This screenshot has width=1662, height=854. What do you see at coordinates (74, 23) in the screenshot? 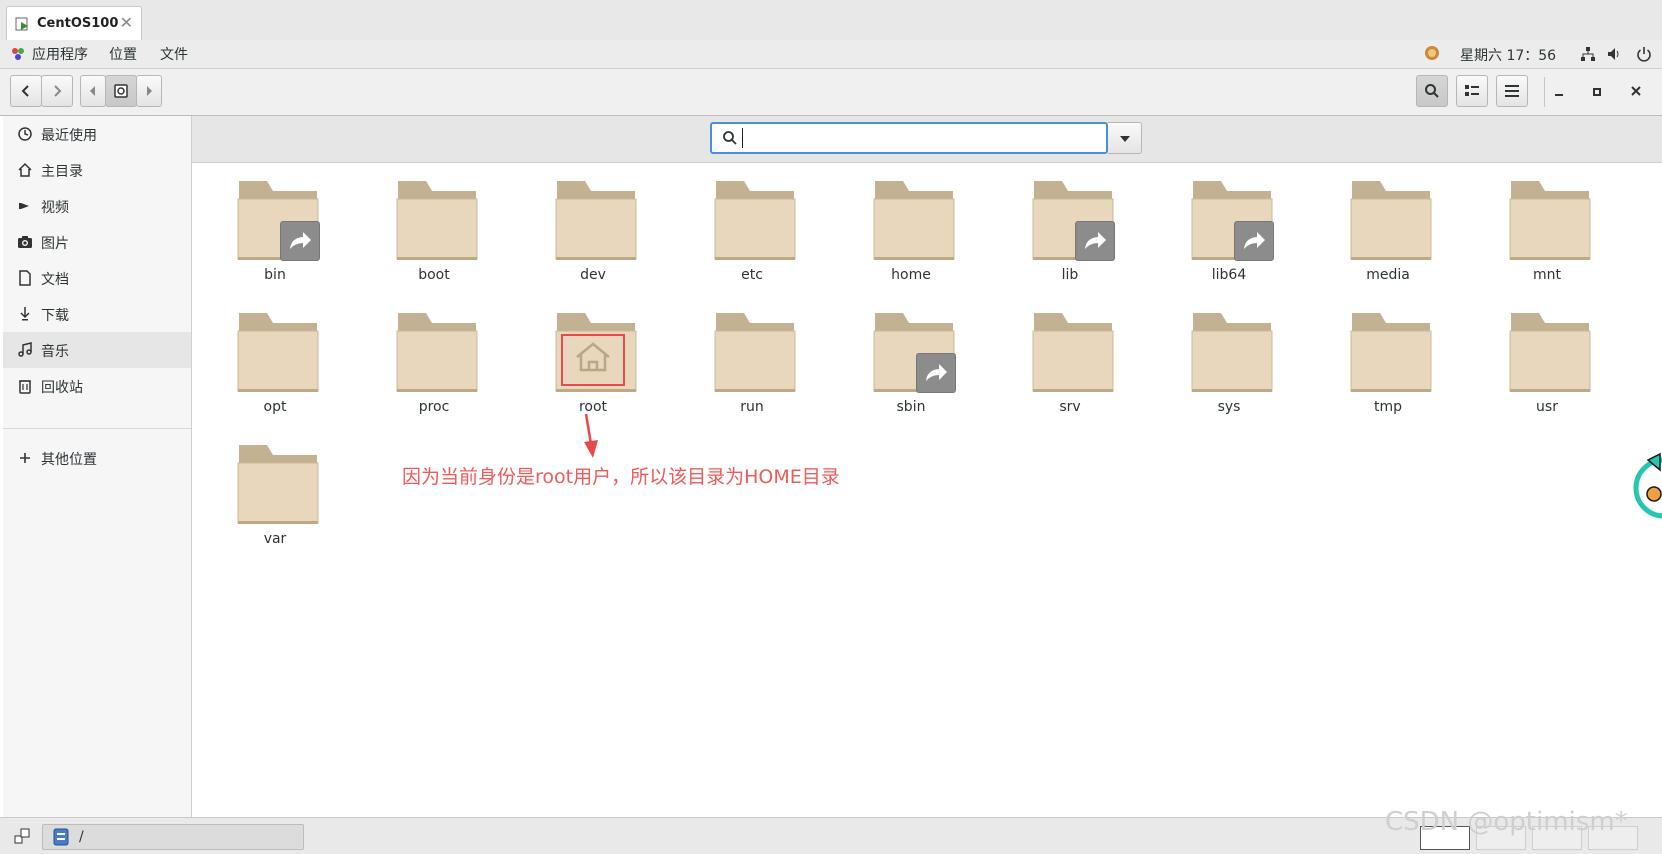
I see `vm-tab: CentOS100 ✕` at bounding box center [74, 23].